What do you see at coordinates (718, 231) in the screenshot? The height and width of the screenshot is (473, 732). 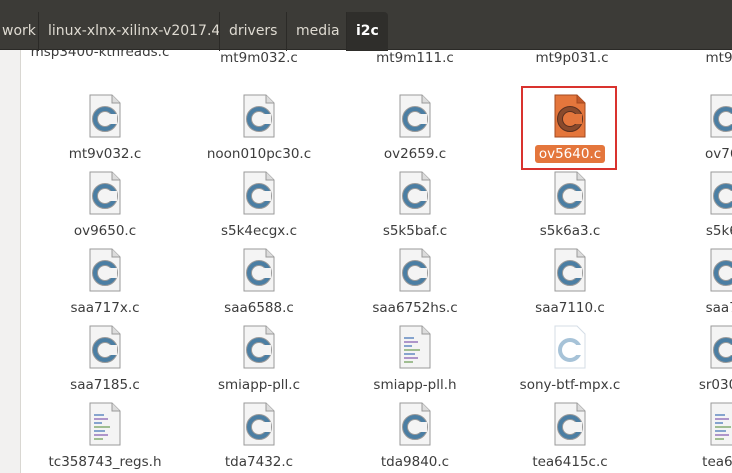 I see `file-label: s5k6a` at bounding box center [718, 231].